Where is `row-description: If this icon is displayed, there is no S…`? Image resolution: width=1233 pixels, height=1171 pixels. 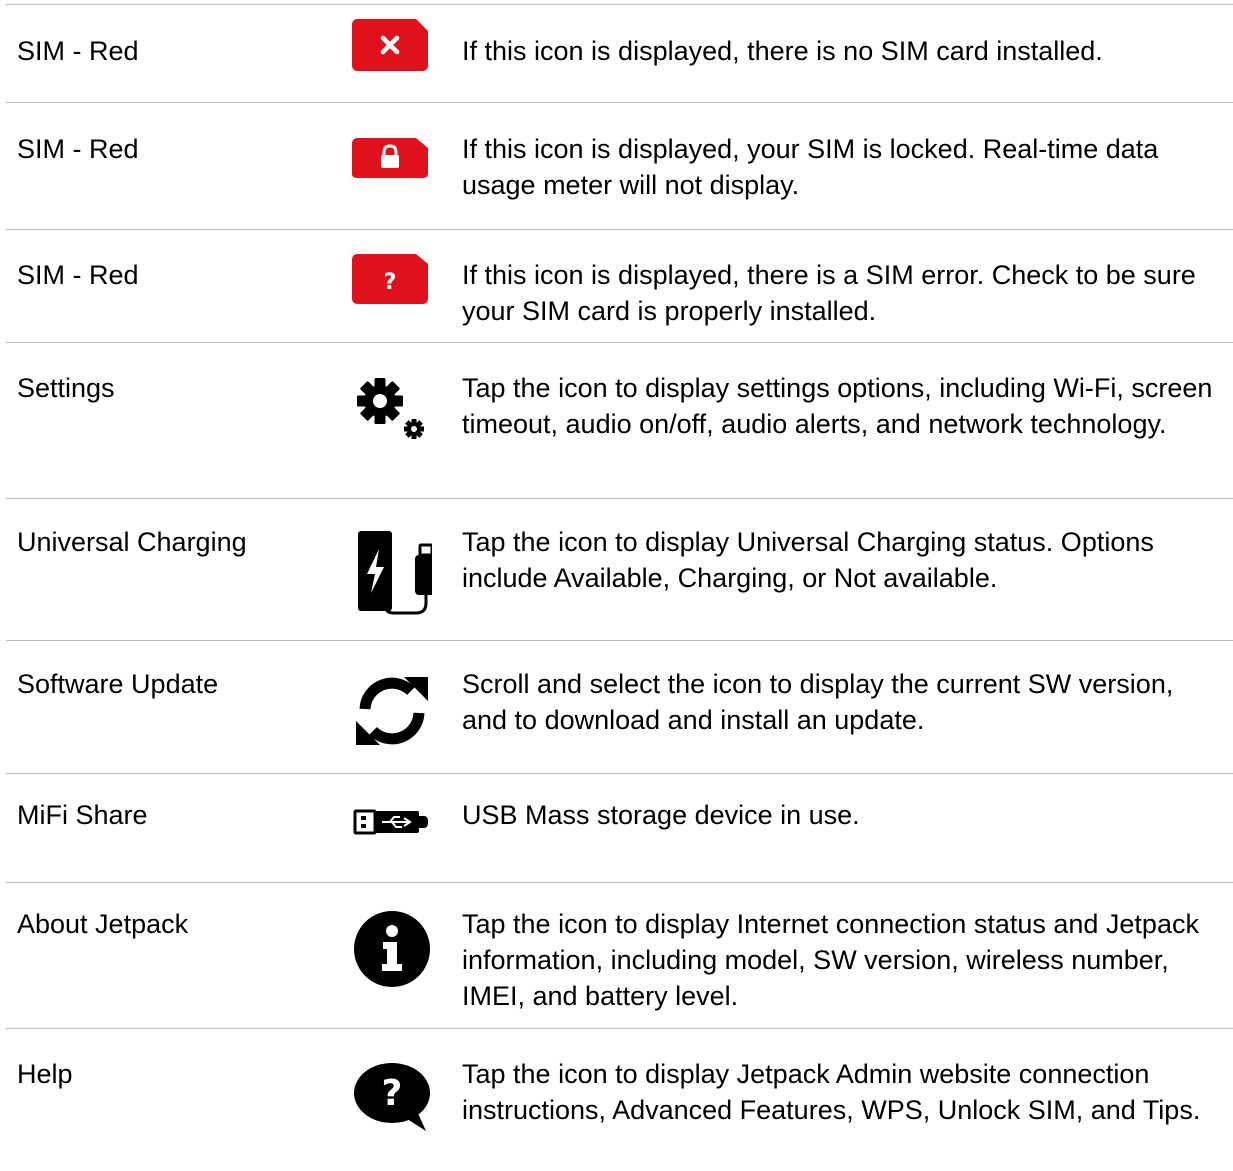
row-description: If this icon is displayed, there is no S… is located at coordinates (782, 51).